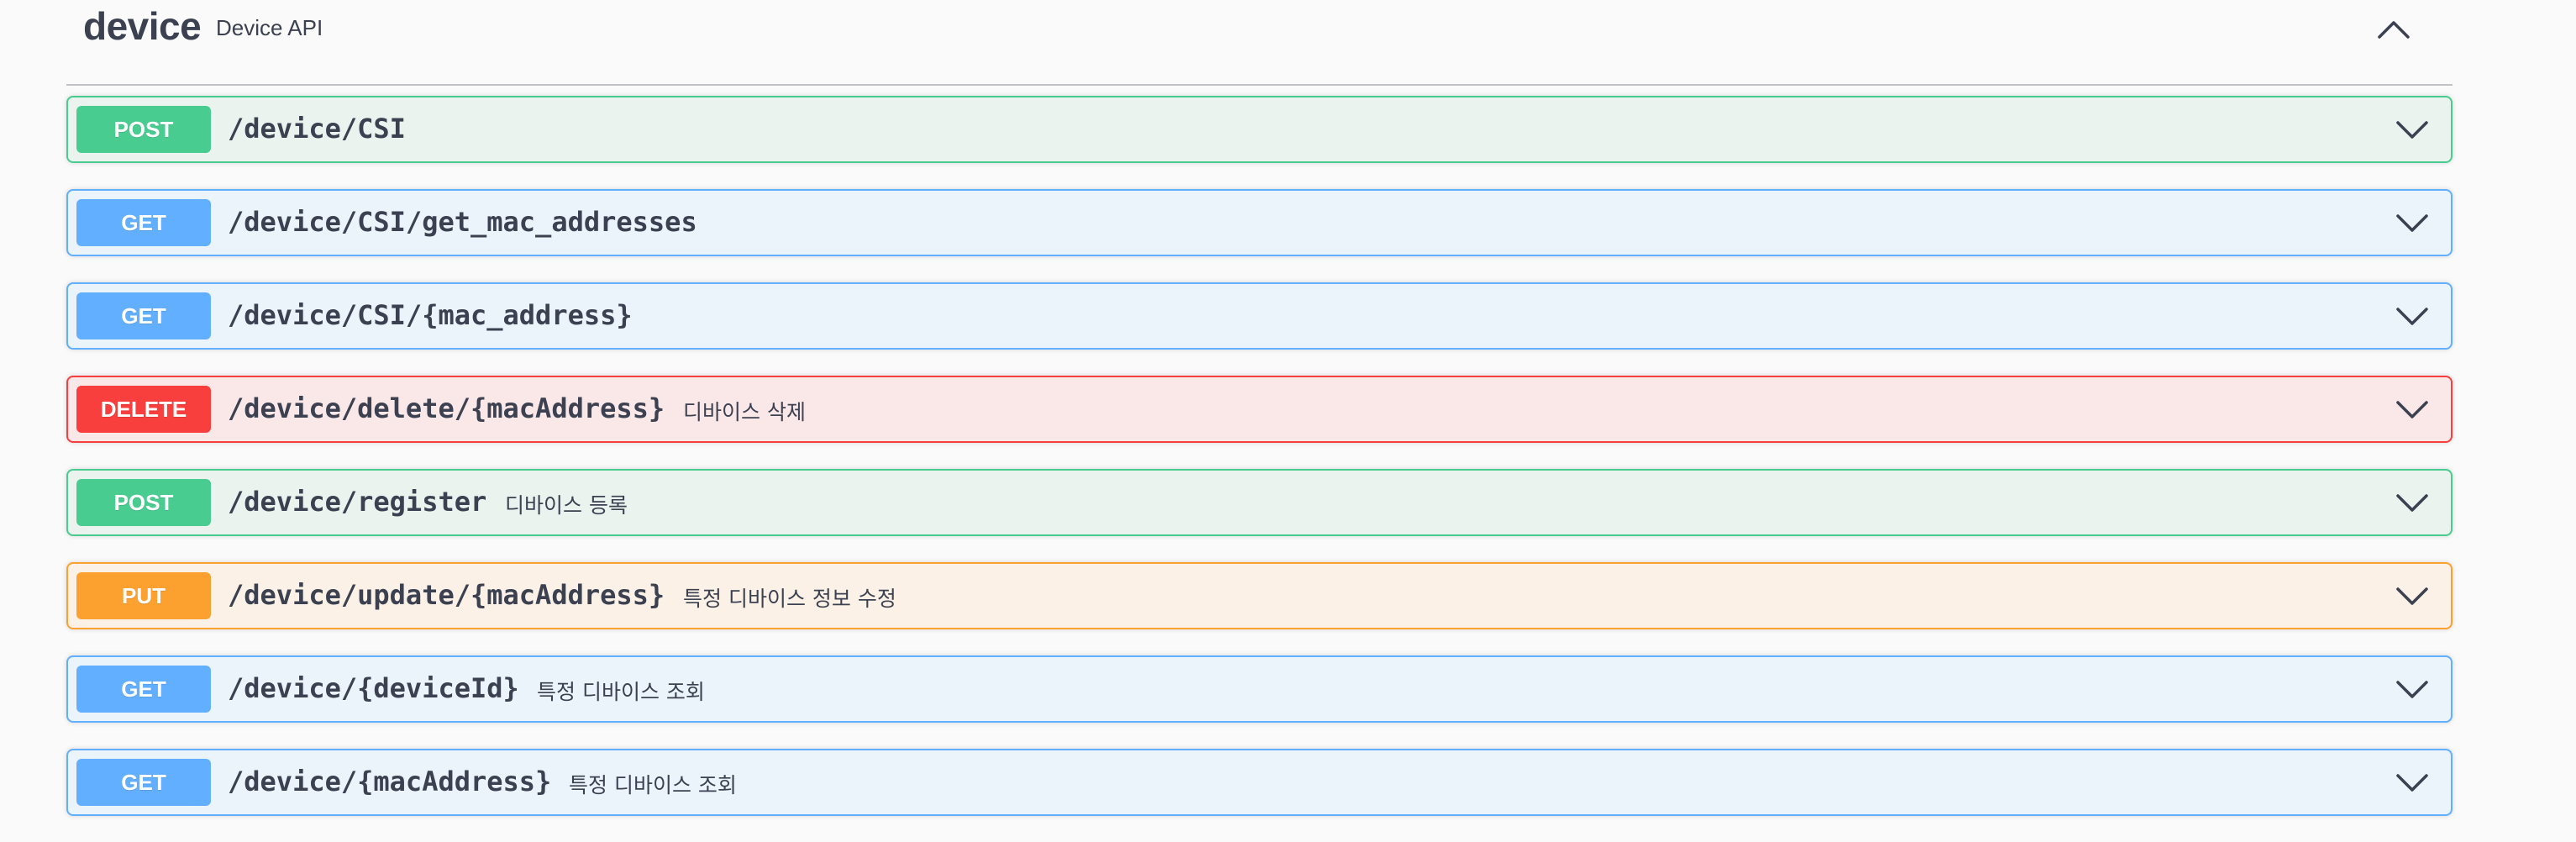 The image size is (2576, 842). I want to click on tag-name: device, so click(142, 26).